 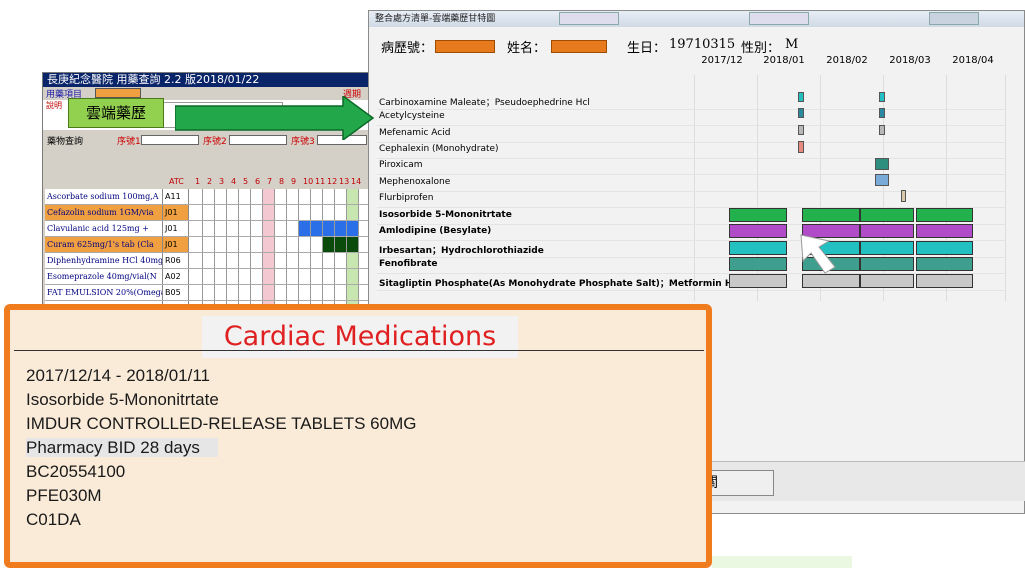 I want to click on legacy-grid-row: FAT EMULSION 20%(Omega-3 B05, so click(x=208, y=293).